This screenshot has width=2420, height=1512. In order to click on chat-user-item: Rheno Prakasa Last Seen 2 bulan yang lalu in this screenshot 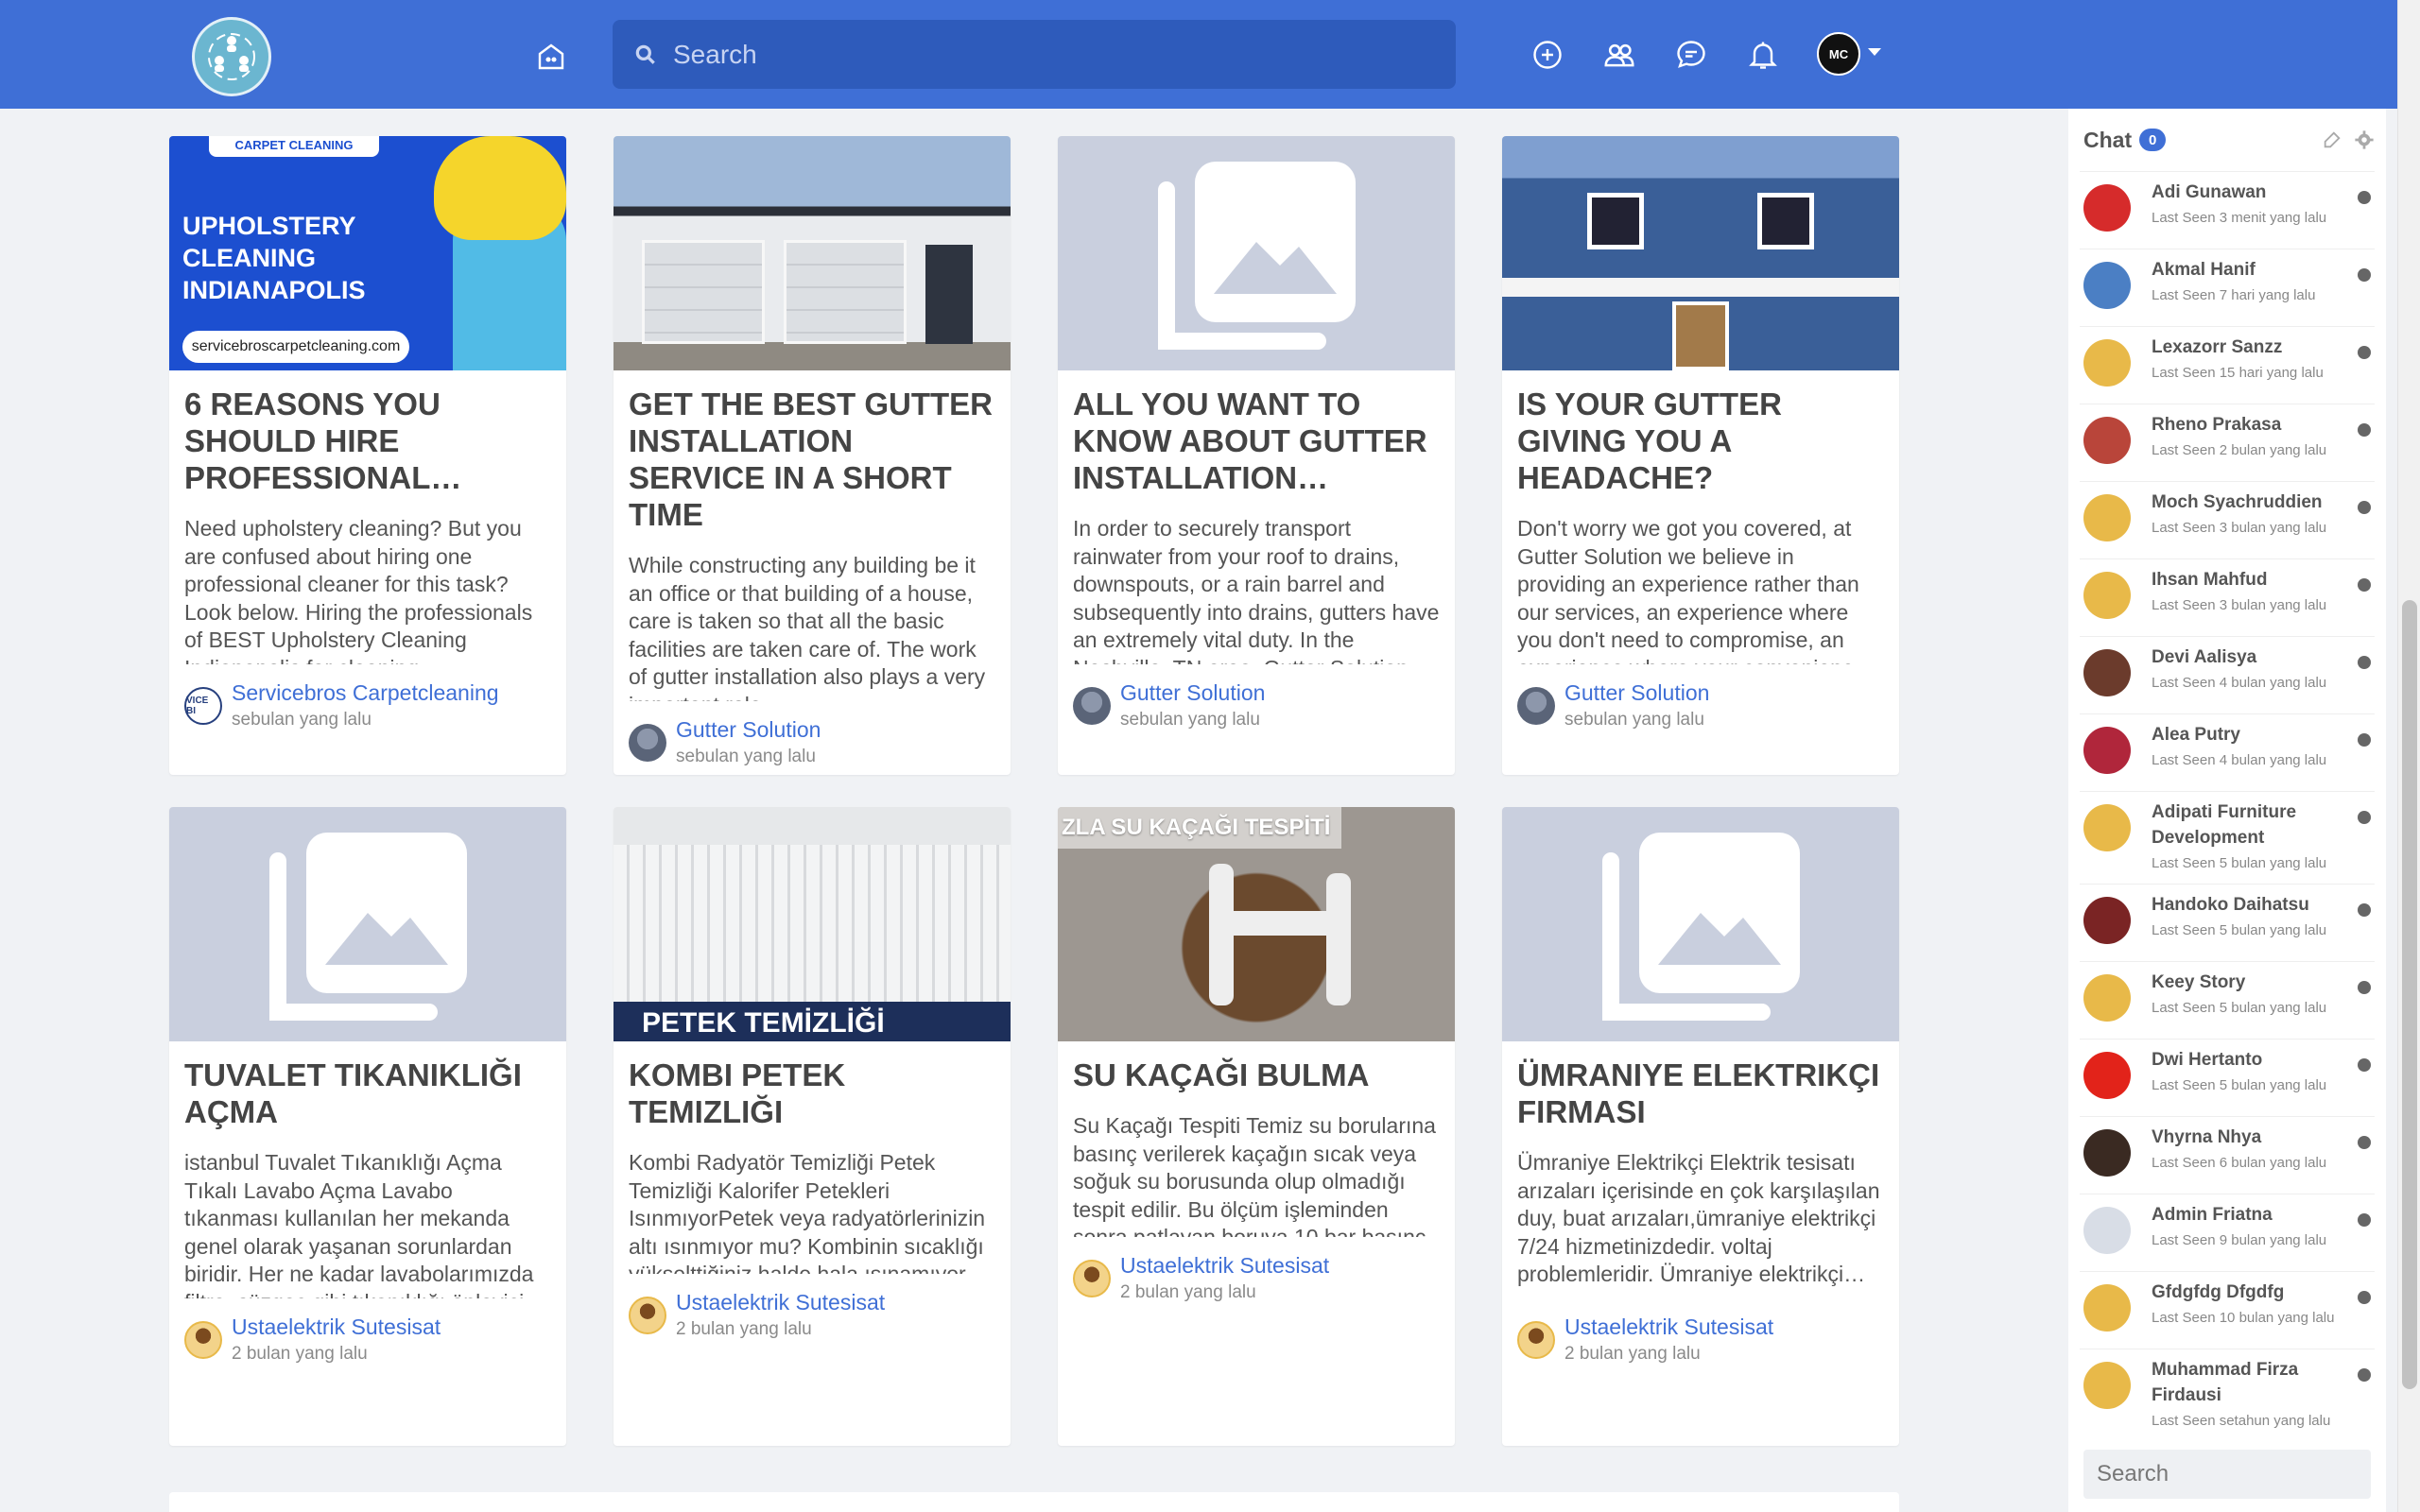, I will do `click(2227, 442)`.